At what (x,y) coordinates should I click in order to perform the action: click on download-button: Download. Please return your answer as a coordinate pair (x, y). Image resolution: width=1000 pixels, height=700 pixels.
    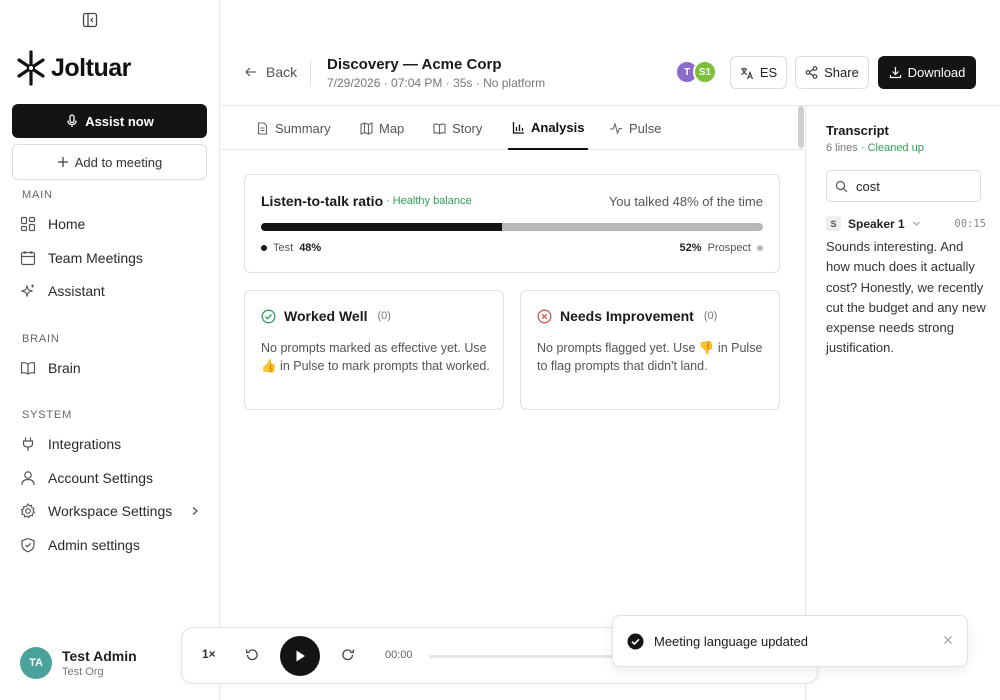
    Looking at the image, I should click on (927, 72).